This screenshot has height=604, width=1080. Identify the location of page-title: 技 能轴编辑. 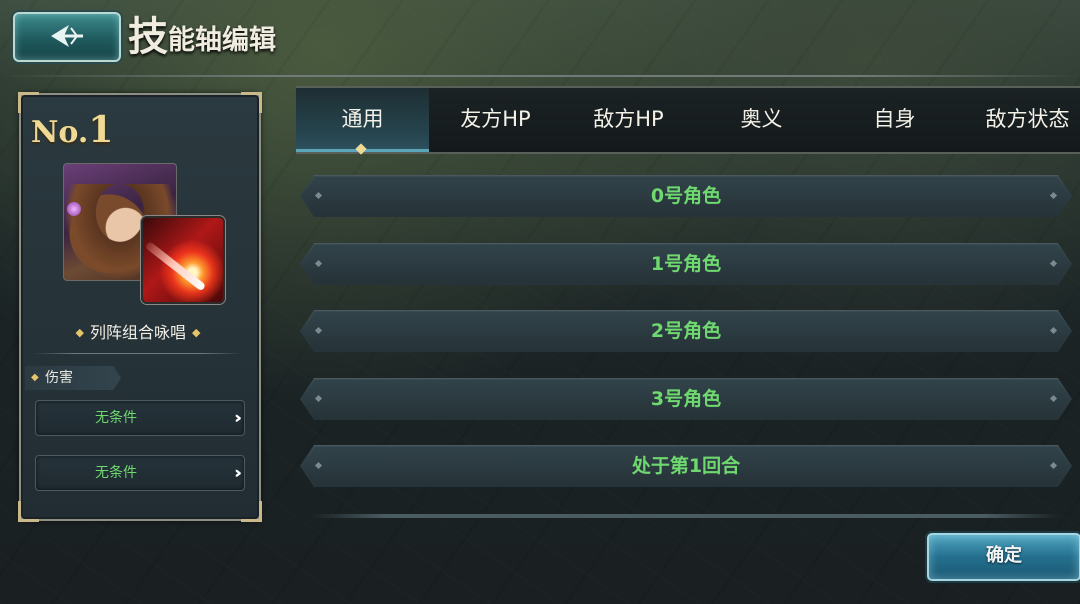
(202, 35).